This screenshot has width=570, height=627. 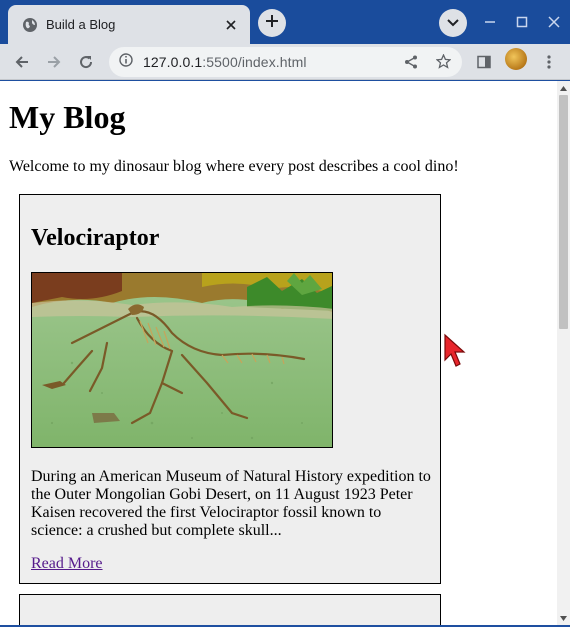 What do you see at coordinates (86, 62) in the screenshot?
I see `reload-icon` at bounding box center [86, 62].